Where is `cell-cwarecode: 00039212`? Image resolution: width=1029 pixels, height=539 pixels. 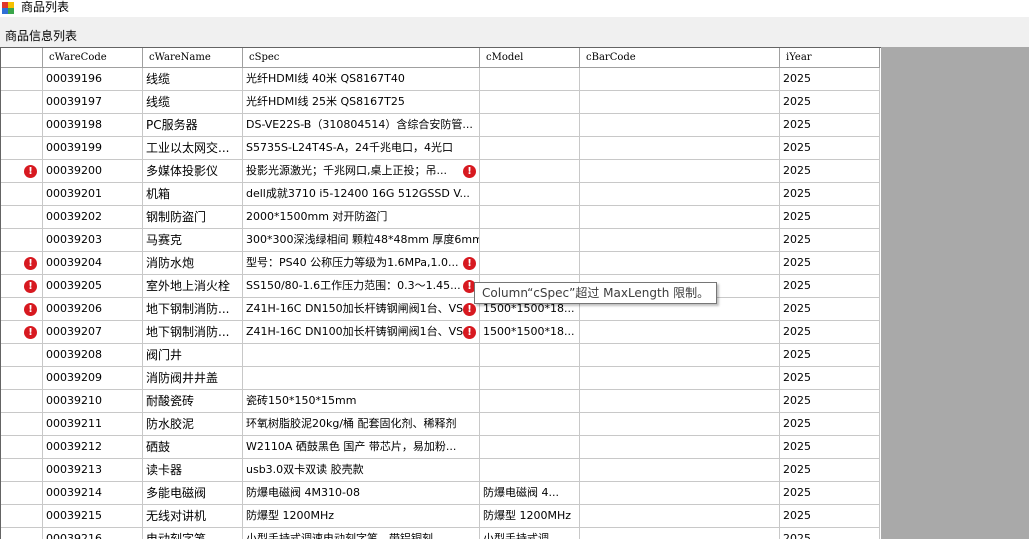 cell-cwarecode: 00039212 is located at coordinates (93, 447).